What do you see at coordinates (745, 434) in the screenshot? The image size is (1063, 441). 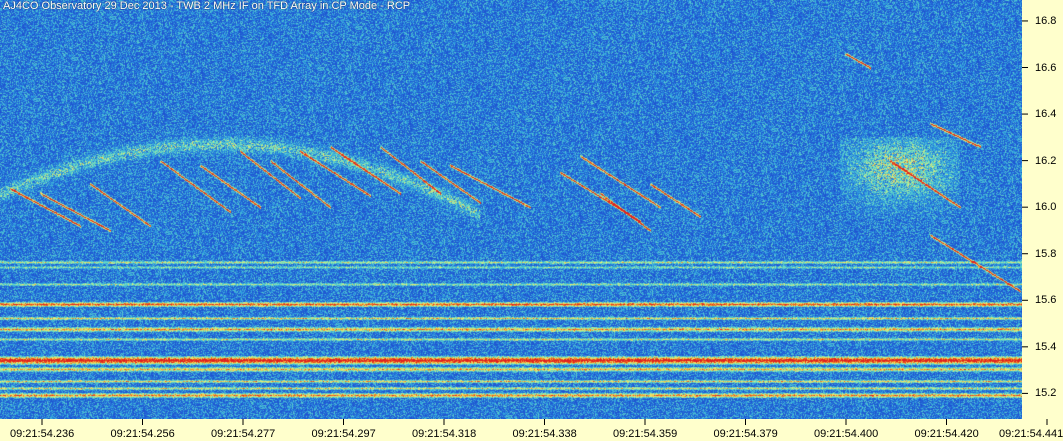 I see `x-tick-label: 09:21:54.379` at bounding box center [745, 434].